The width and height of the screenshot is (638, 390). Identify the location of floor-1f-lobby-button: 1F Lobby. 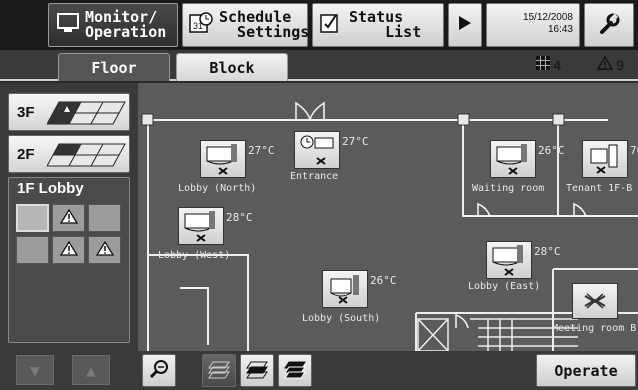
(69, 260).